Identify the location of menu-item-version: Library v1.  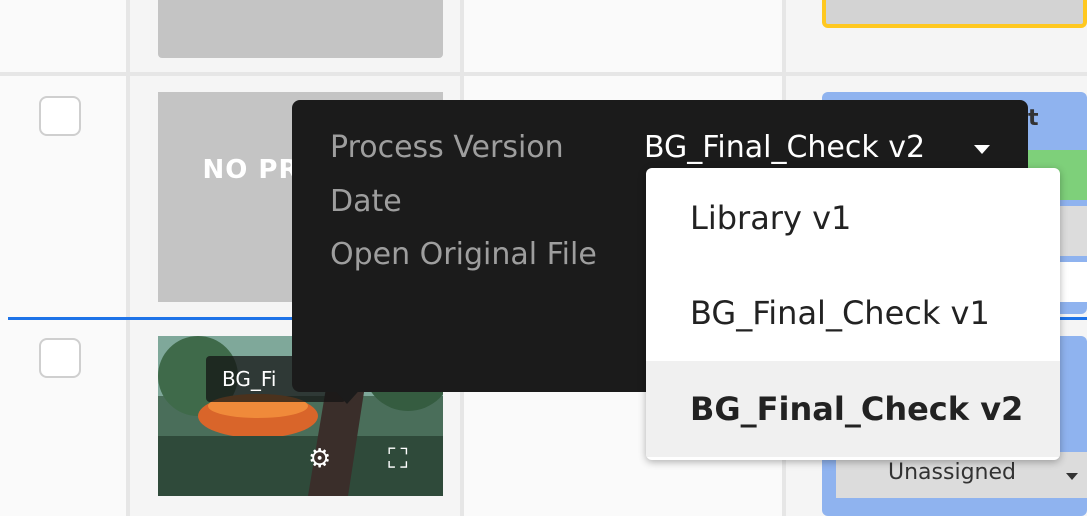
(853, 218).